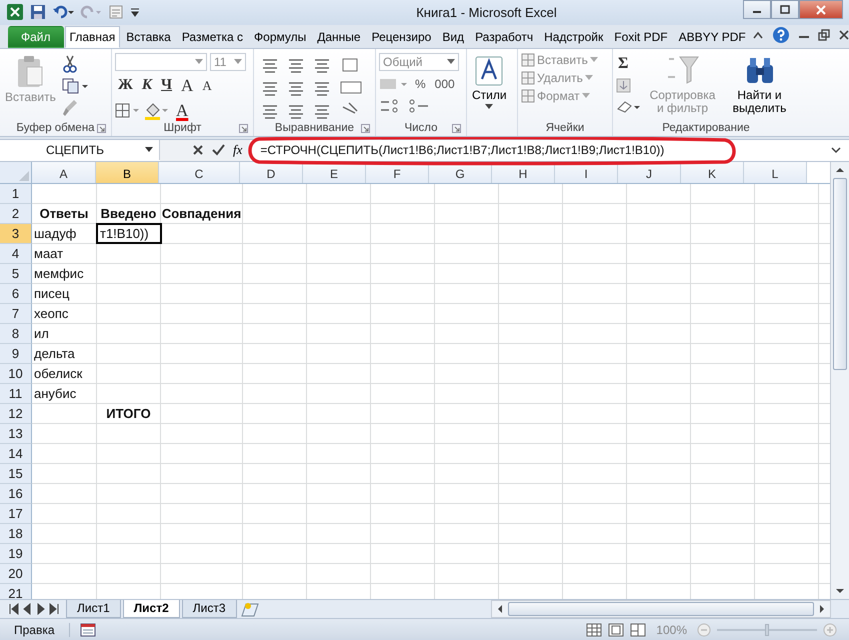  Describe the element at coordinates (16, 314) in the screenshot. I see `row-header: 7` at that location.